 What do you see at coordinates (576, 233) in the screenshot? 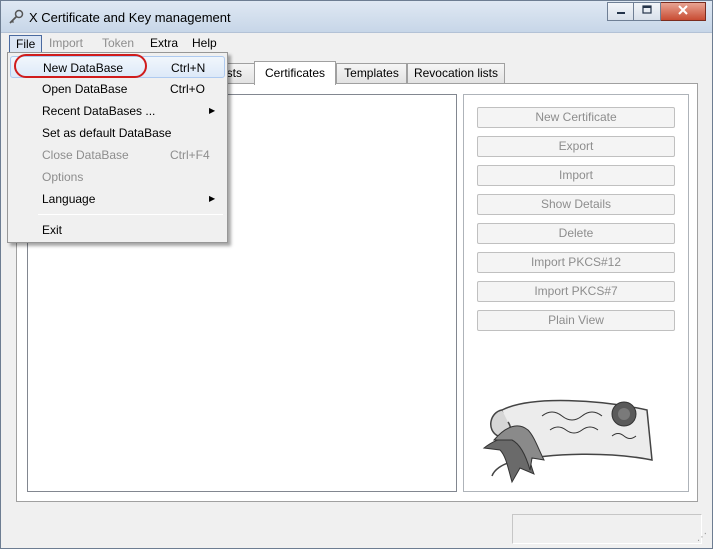
I see `delete-button: Delete` at bounding box center [576, 233].